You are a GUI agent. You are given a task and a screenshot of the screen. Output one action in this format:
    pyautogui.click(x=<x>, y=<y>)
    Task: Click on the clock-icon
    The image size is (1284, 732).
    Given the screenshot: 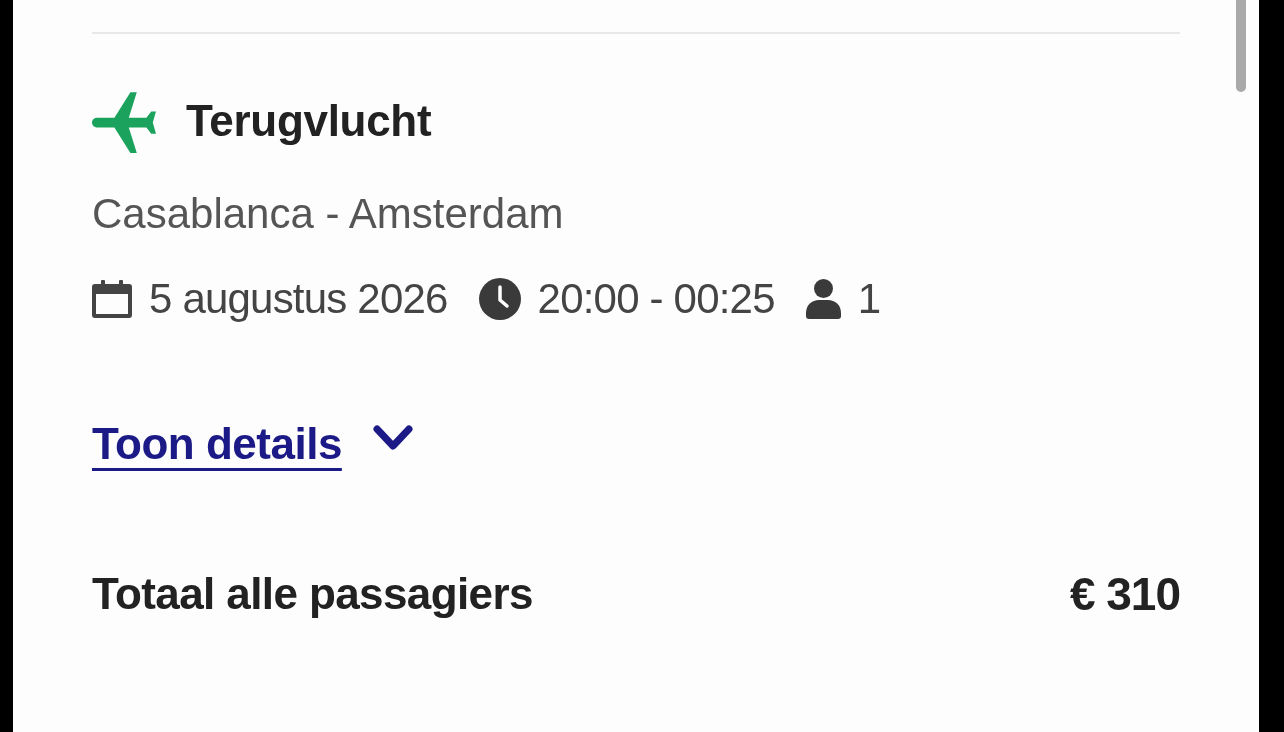 What is the action you would take?
    pyautogui.click(x=499, y=299)
    